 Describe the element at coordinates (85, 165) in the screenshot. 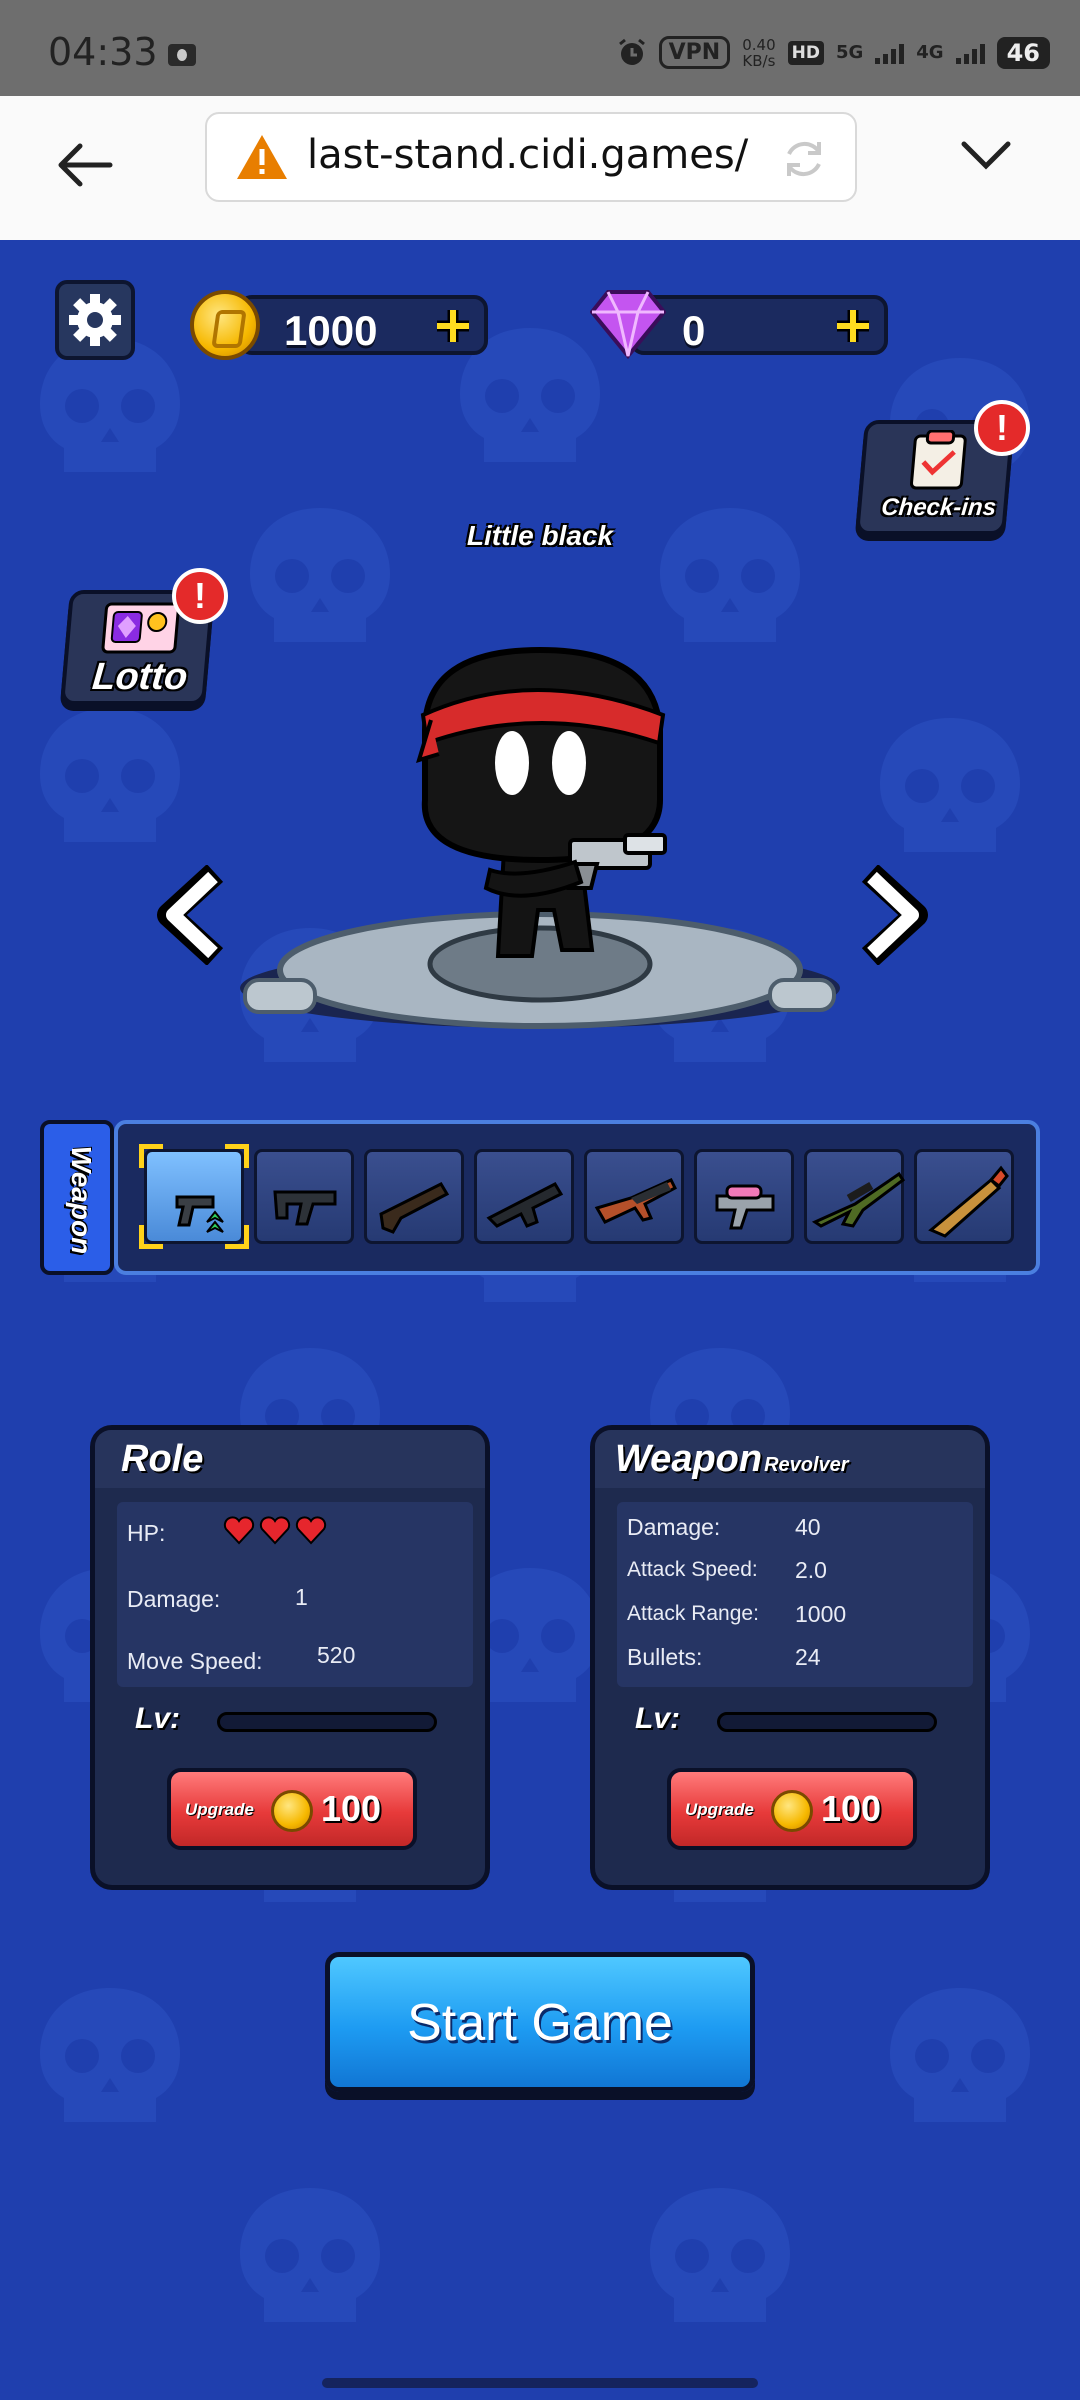

I see `back-arrow-icon` at that location.